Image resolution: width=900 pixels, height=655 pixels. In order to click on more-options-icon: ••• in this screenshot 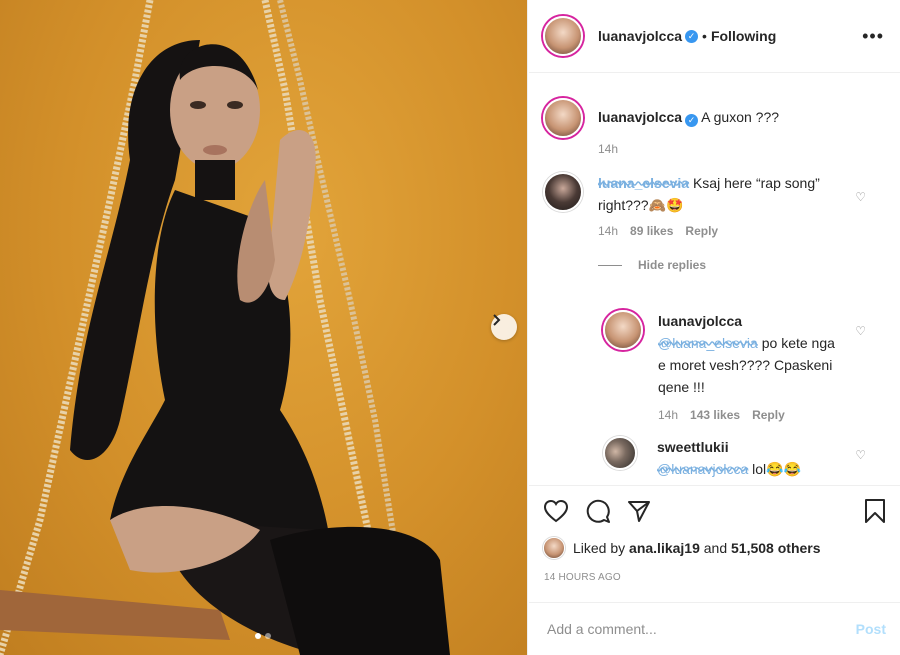, I will do `click(873, 36)`.